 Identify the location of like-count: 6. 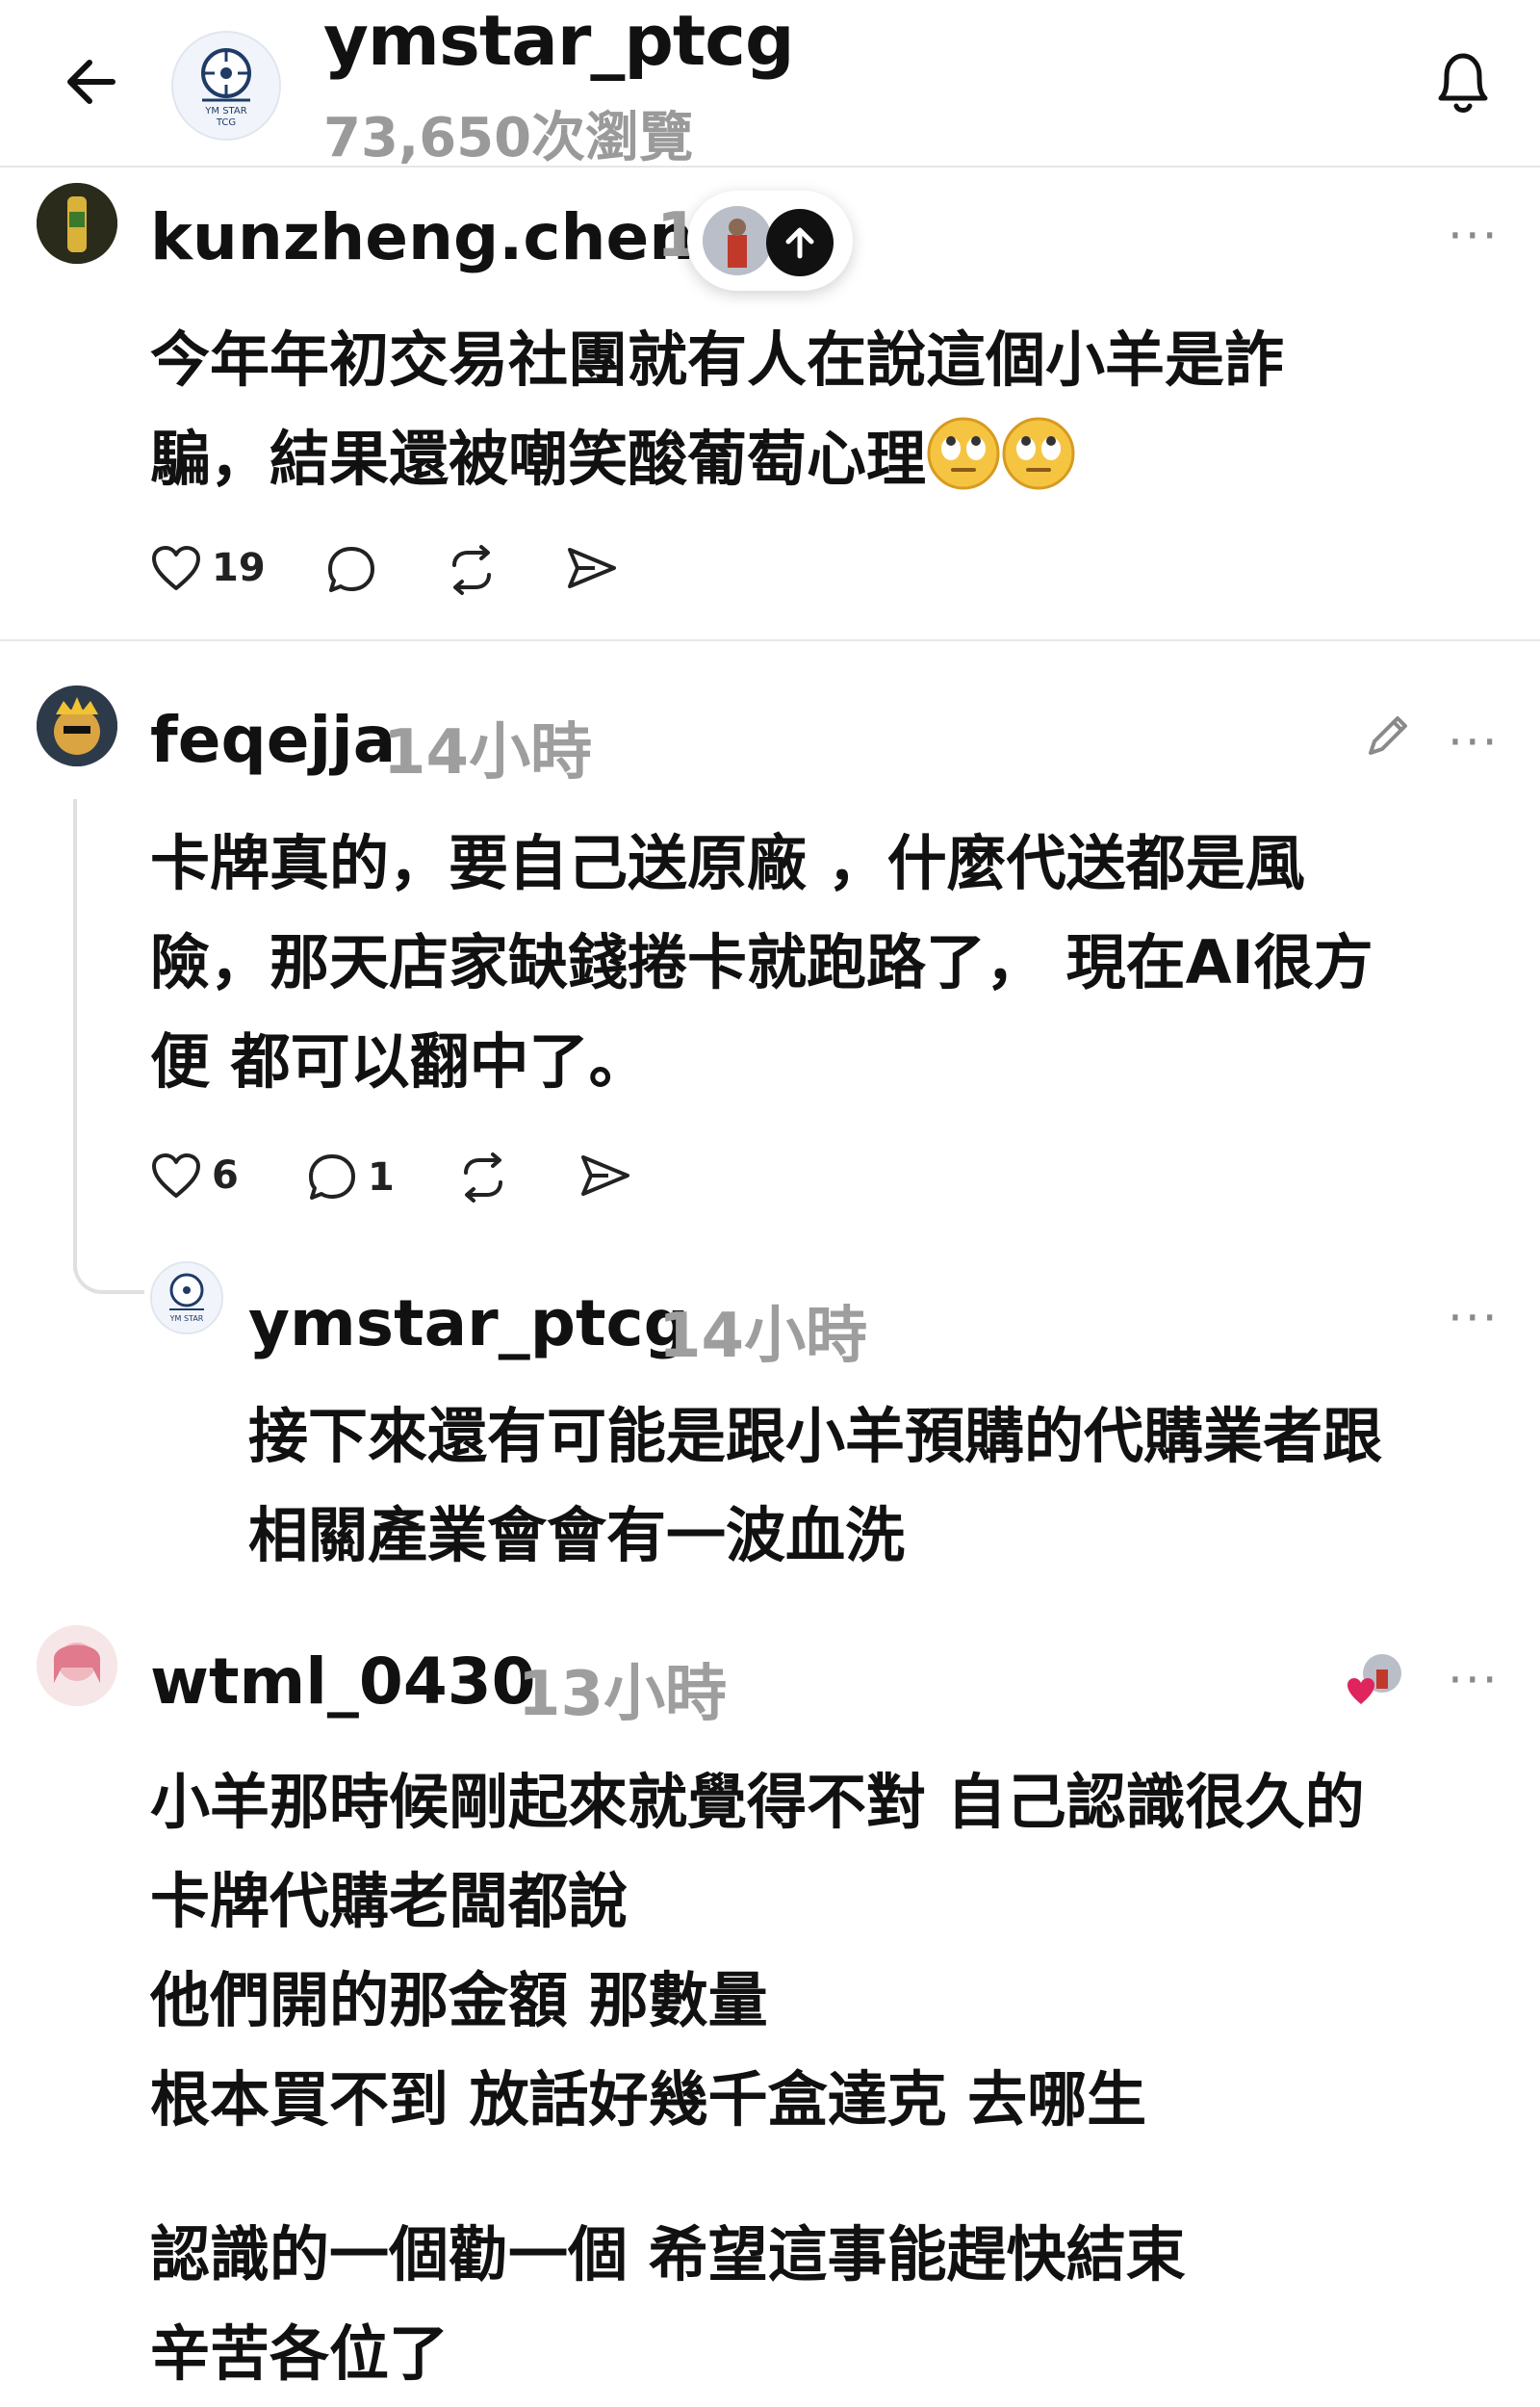
(225, 1175).